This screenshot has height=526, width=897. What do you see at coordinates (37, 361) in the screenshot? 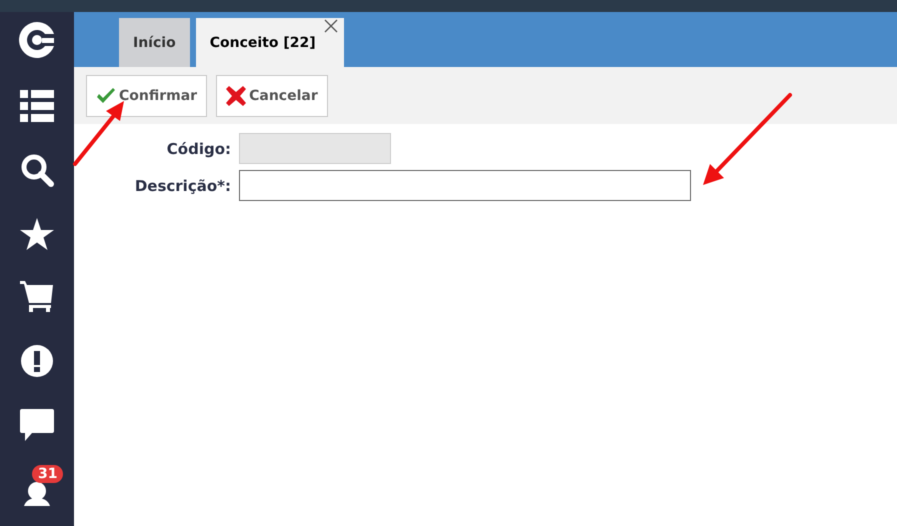
I see `alert-icon` at bounding box center [37, 361].